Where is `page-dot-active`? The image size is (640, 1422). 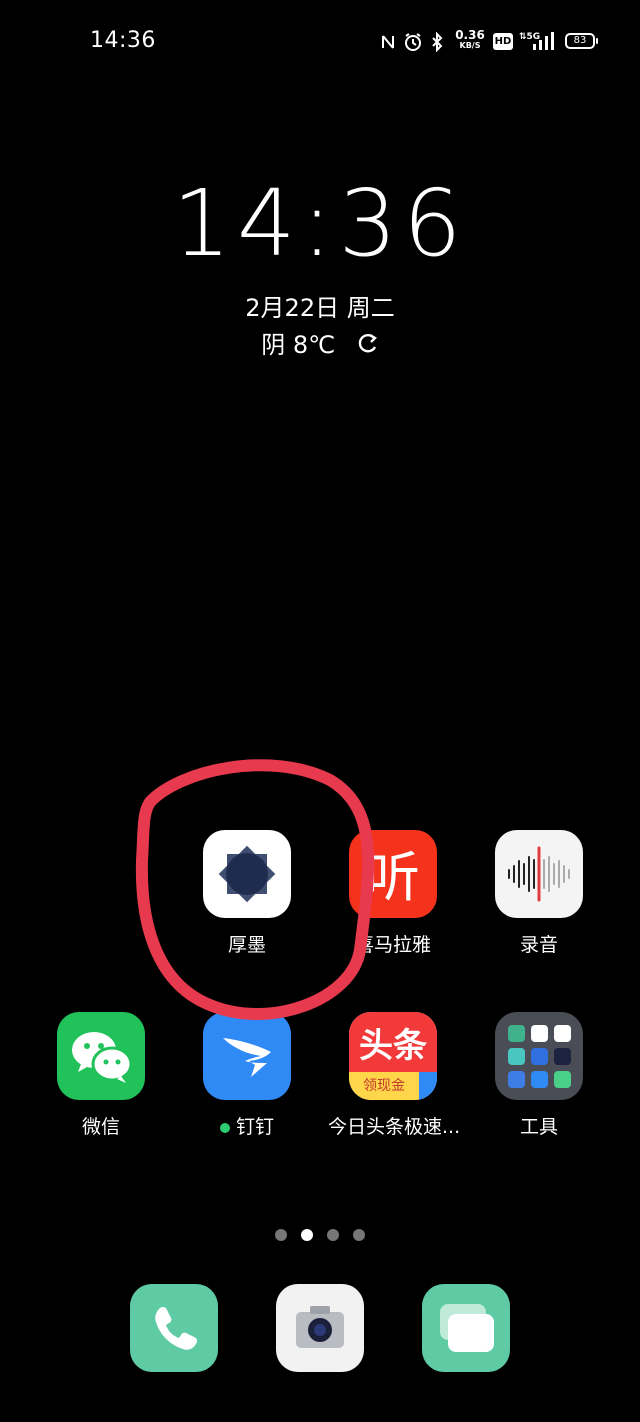 page-dot-active is located at coordinates (307, 1235).